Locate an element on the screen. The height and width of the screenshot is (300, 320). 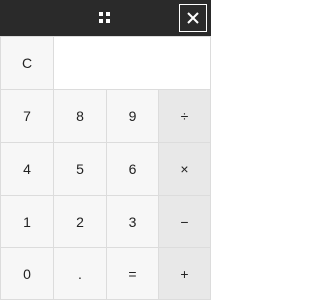
key-6: 6 is located at coordinates (132, 169).